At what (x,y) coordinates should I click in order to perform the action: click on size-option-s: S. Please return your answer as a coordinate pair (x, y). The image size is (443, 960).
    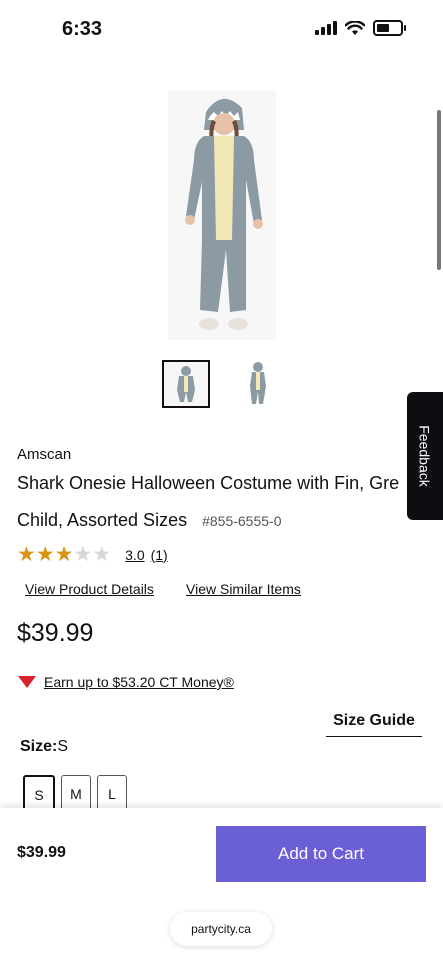
    Looking at the image, I should click on (39, 793).